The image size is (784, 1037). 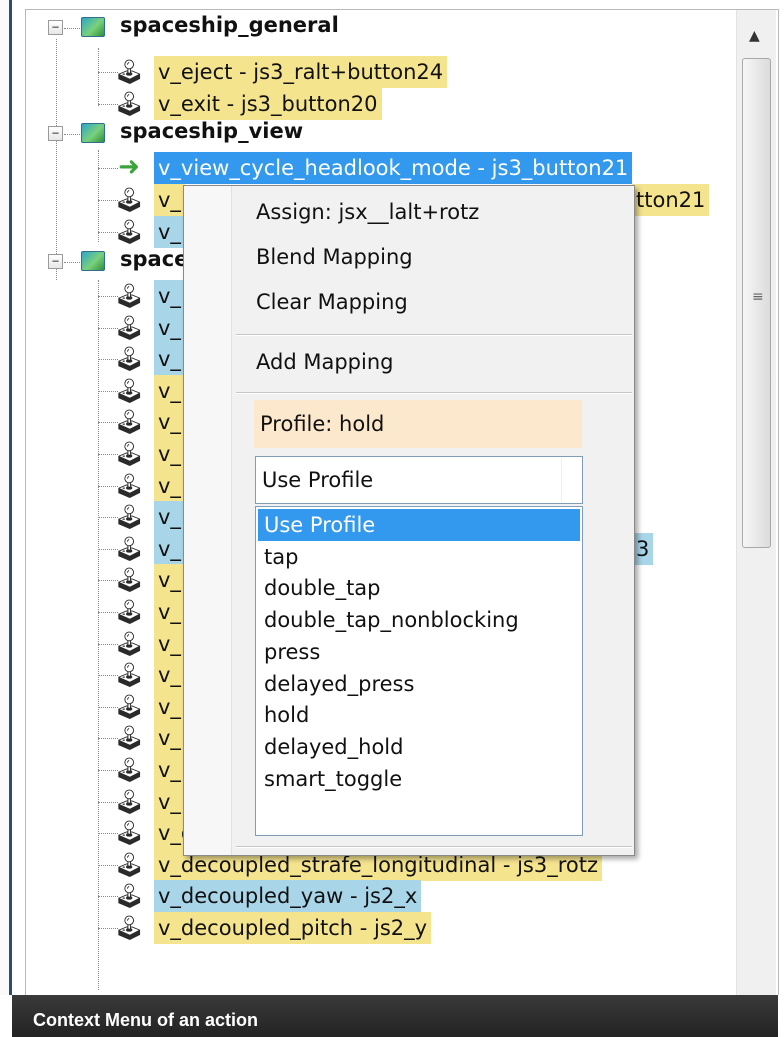 What do you see at coordinates (324, 362) in the screenshot?
I see `menu-item-add-mapping: Add Mapping` at bounding box center [324, 362].